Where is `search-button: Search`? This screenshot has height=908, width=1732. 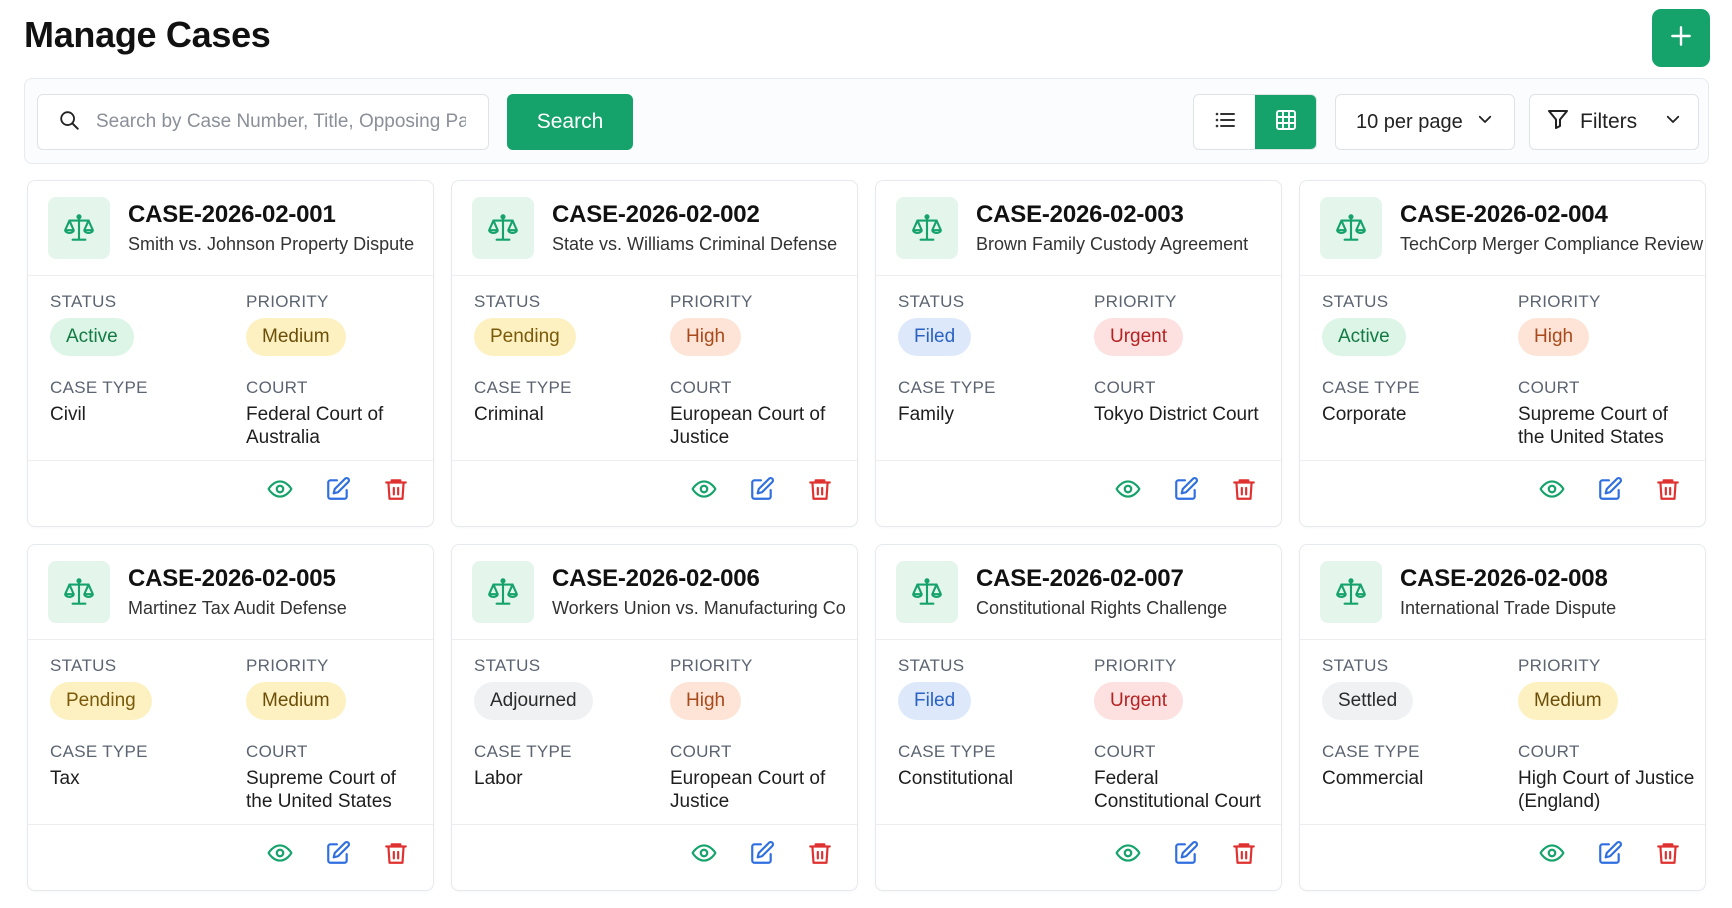
search-button: Search is located at coordinates (570, 122).